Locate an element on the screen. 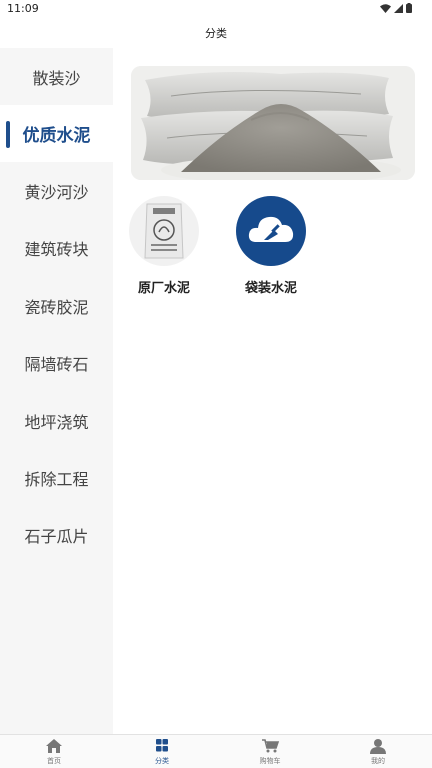  header: 分类 is located at coordinates (216, 33).